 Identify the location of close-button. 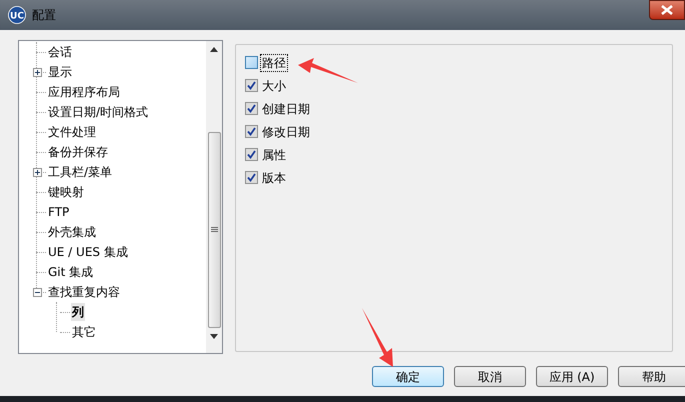
(667, 10).